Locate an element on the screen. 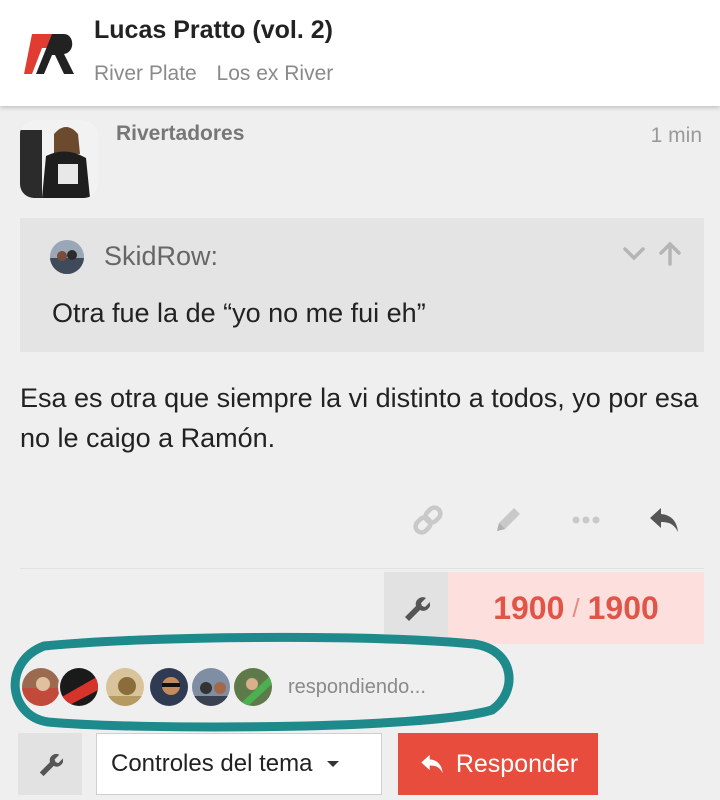  user-avatar is located at coordinates (59, 159).